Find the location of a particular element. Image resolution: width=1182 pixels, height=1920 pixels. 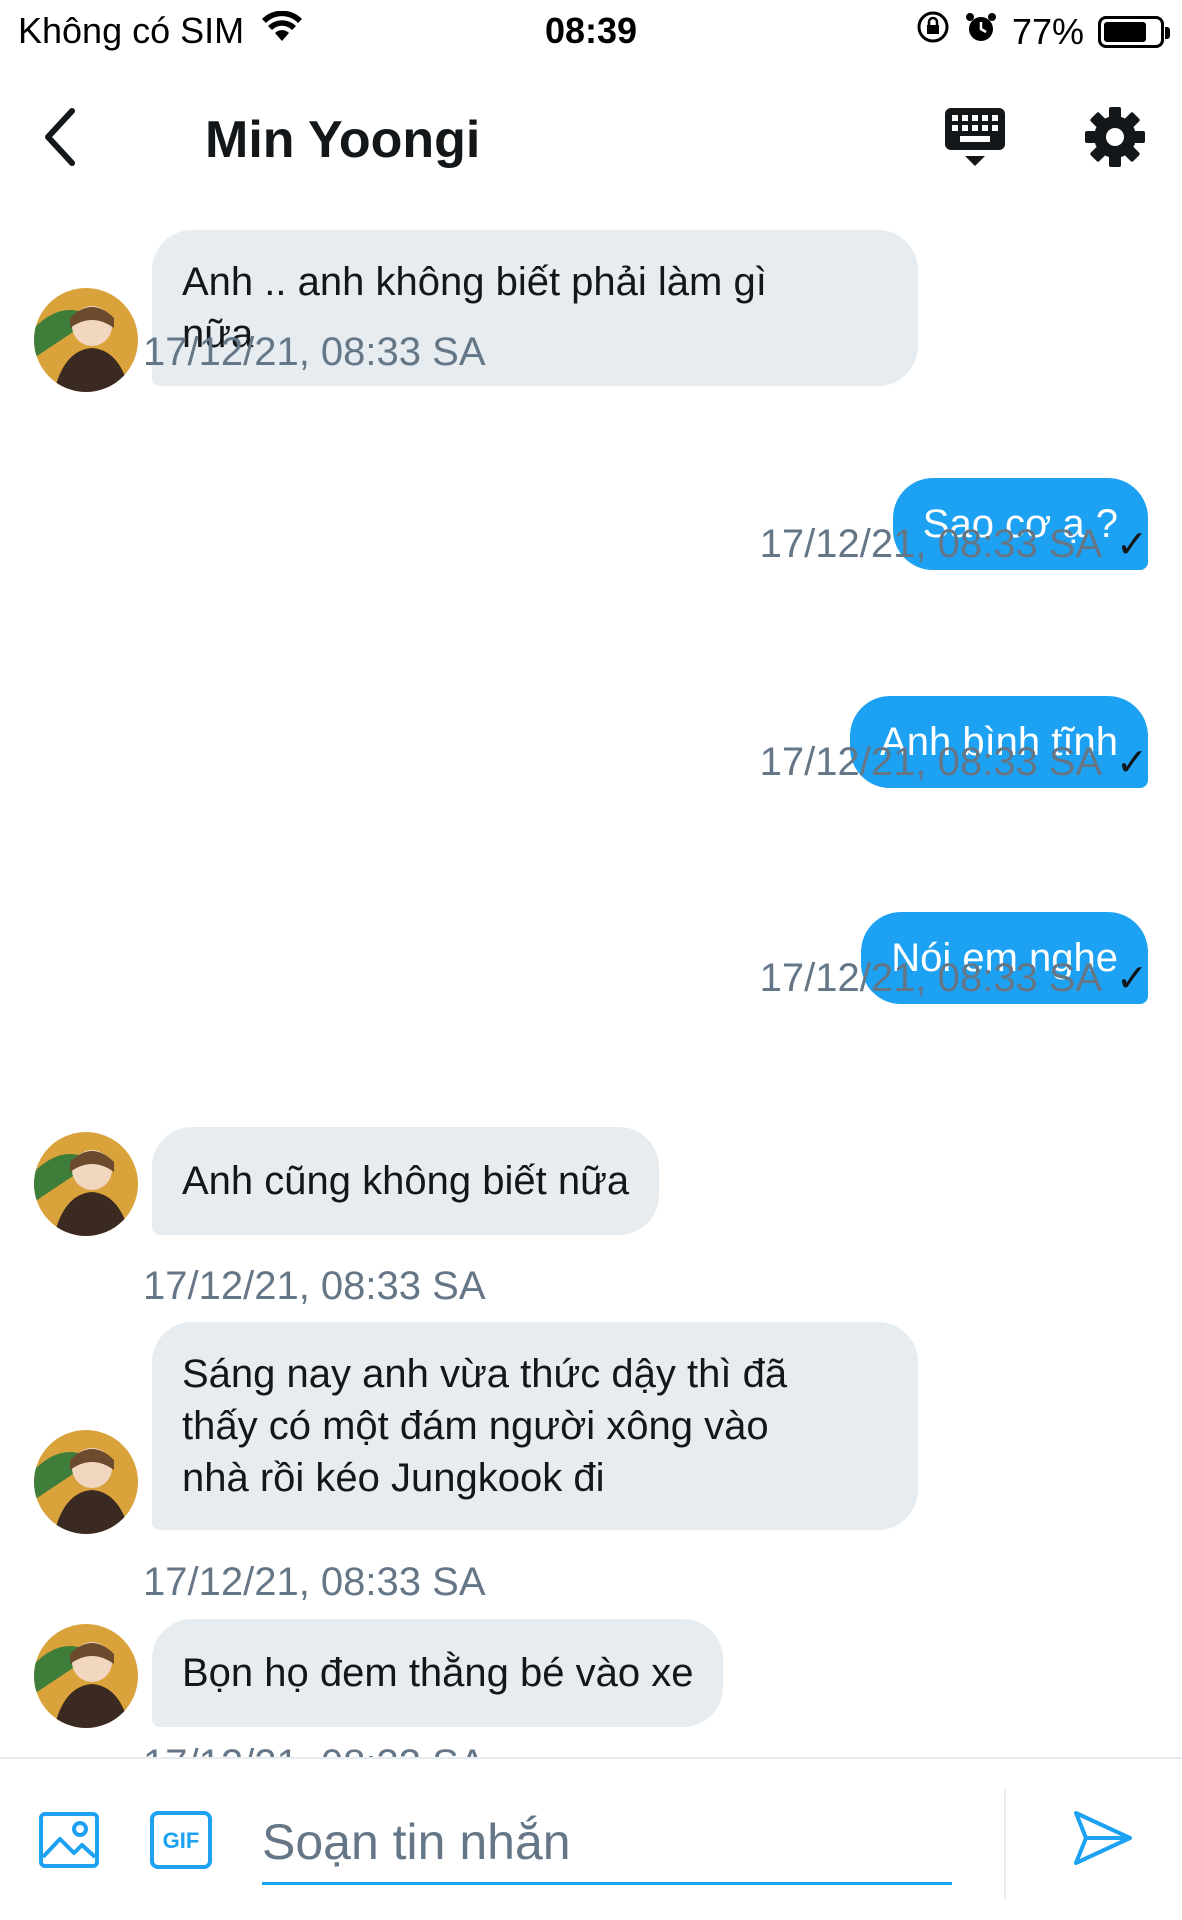

message-input is located at coordinates (607, 1843).